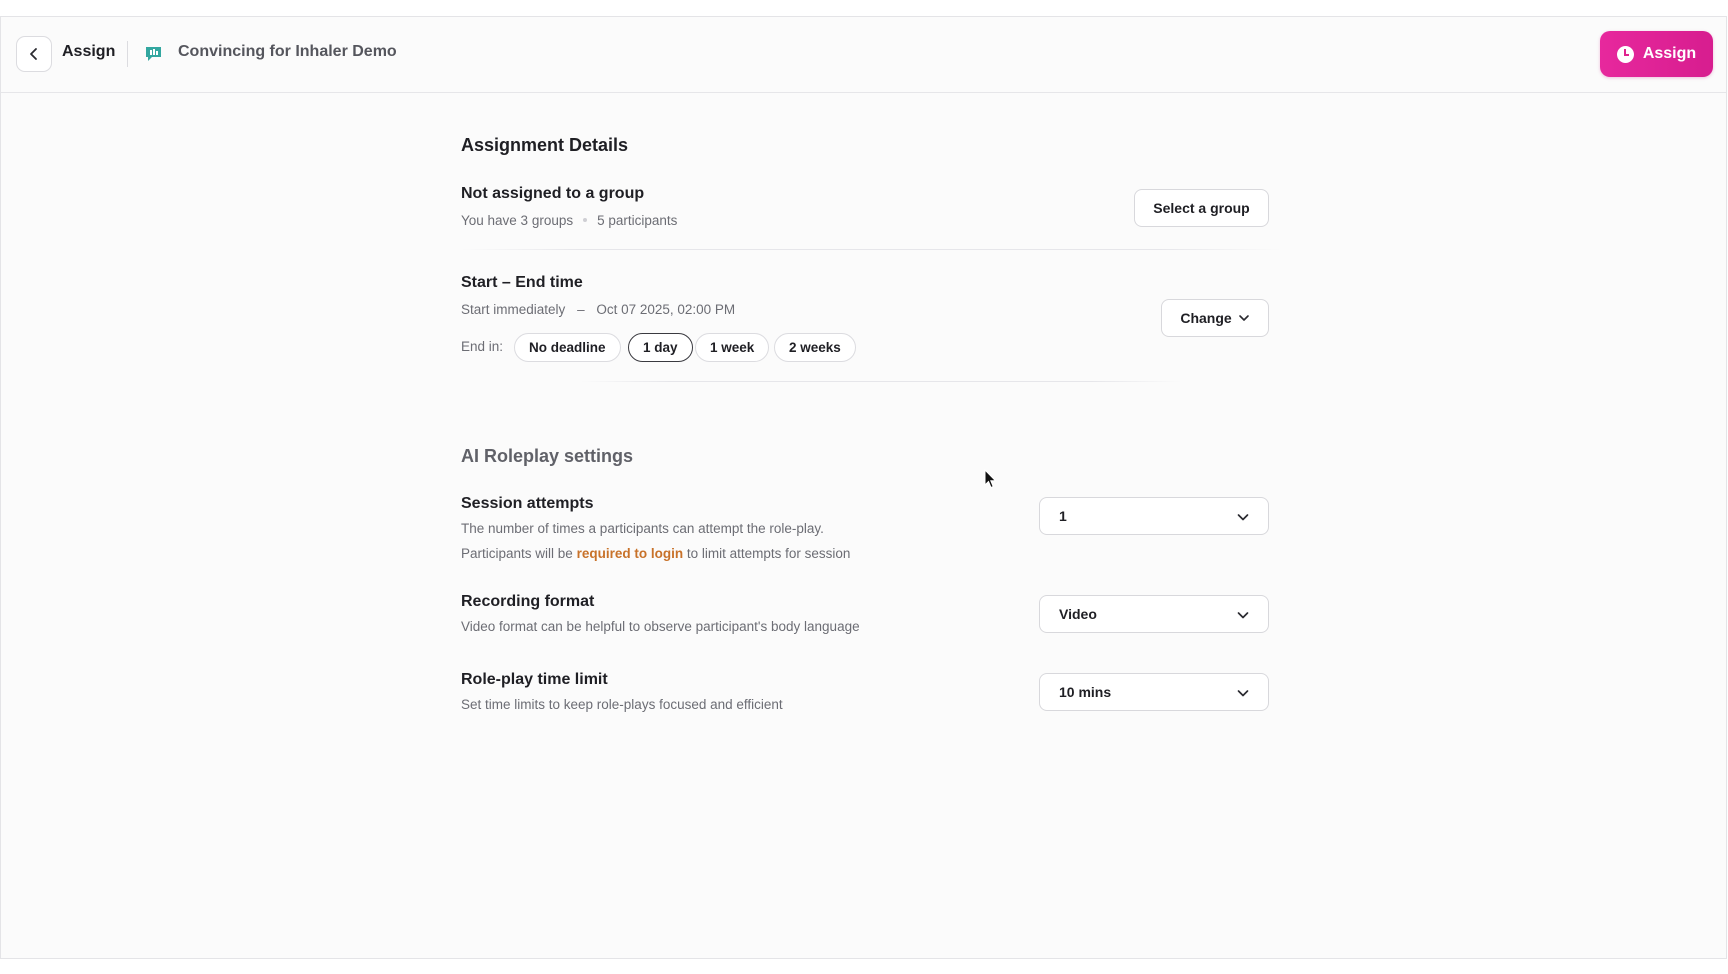 This screenshot has width=1728, height=974. Describe the element at coordinates (534, 679) in the screenshot. I see `time-limit-title: Role-play time limit` at that location.